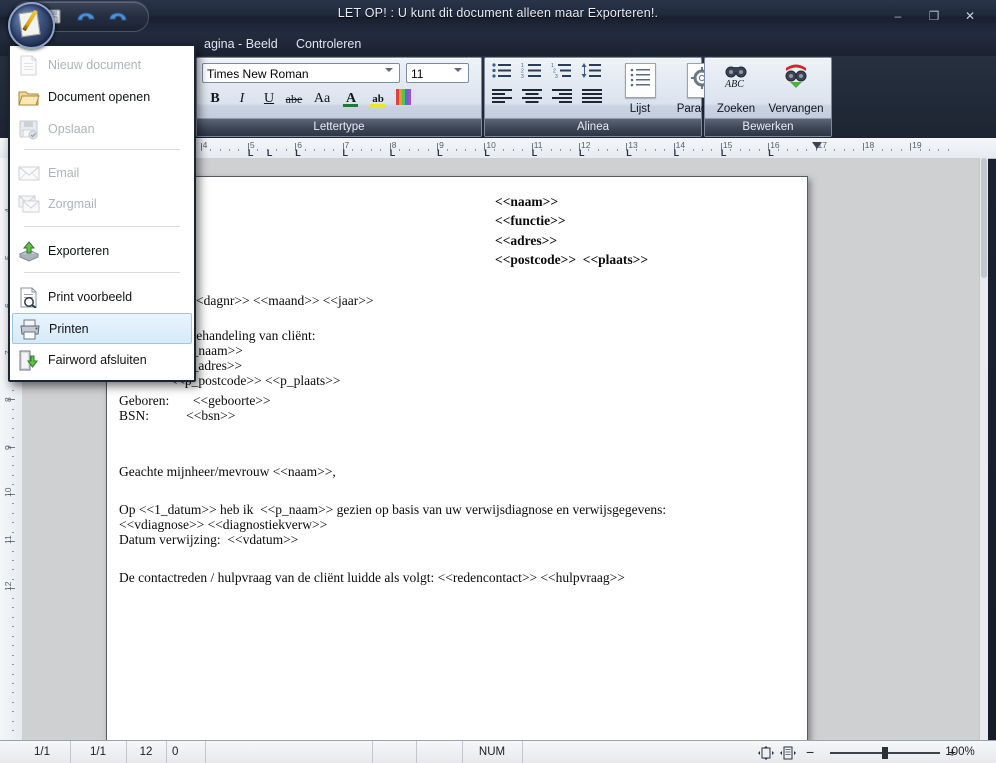  Describe the element at coordinates (502, 96) in the screenshot. I see `align-left-icon` at that location.